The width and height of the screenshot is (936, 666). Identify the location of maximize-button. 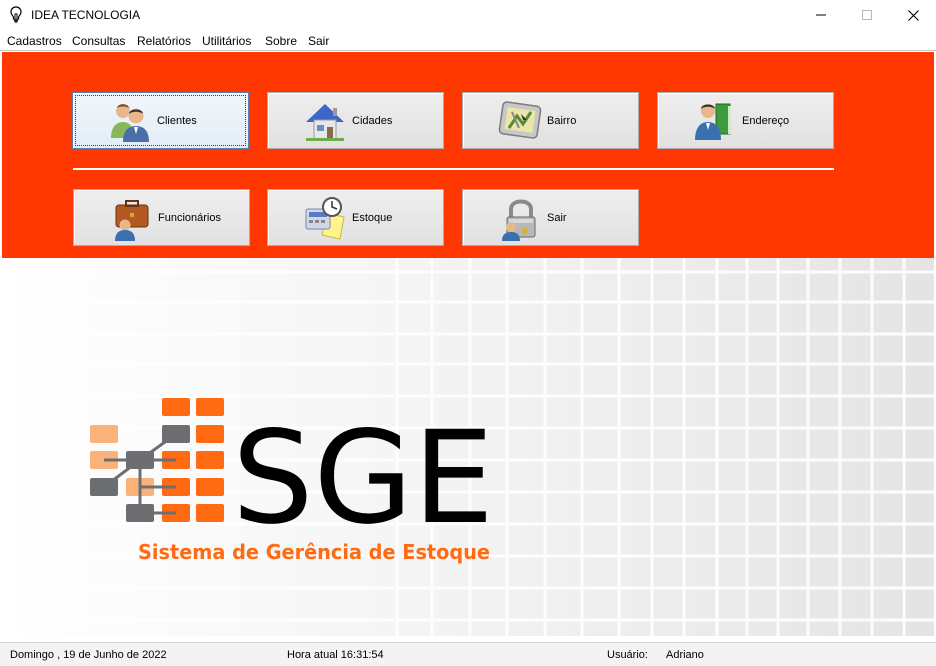
(867, 15).